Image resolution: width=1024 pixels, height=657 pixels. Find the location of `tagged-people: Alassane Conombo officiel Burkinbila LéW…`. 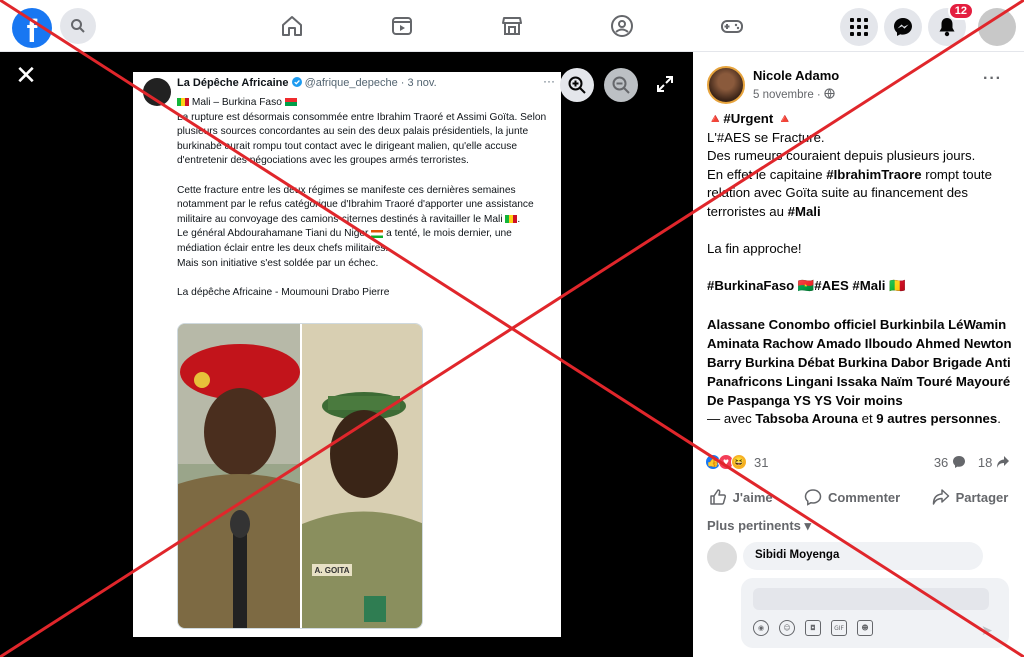

tagged-people: Alassane Conombo officiel Burkinbila LéW… is located at coordinates (863, 362).